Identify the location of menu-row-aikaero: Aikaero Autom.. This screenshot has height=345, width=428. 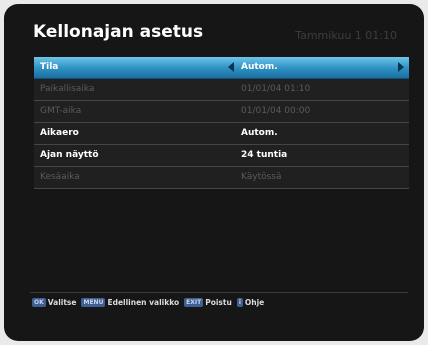
(221, 134).